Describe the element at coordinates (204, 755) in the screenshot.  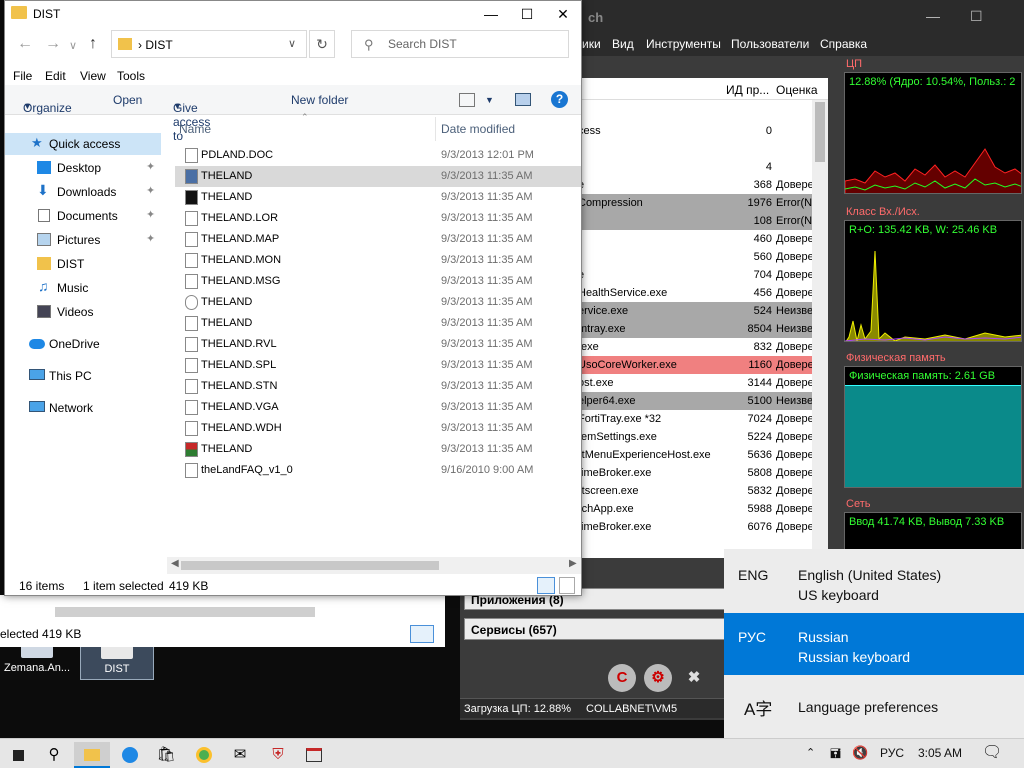
I see `taskbar-chrome` at that location.